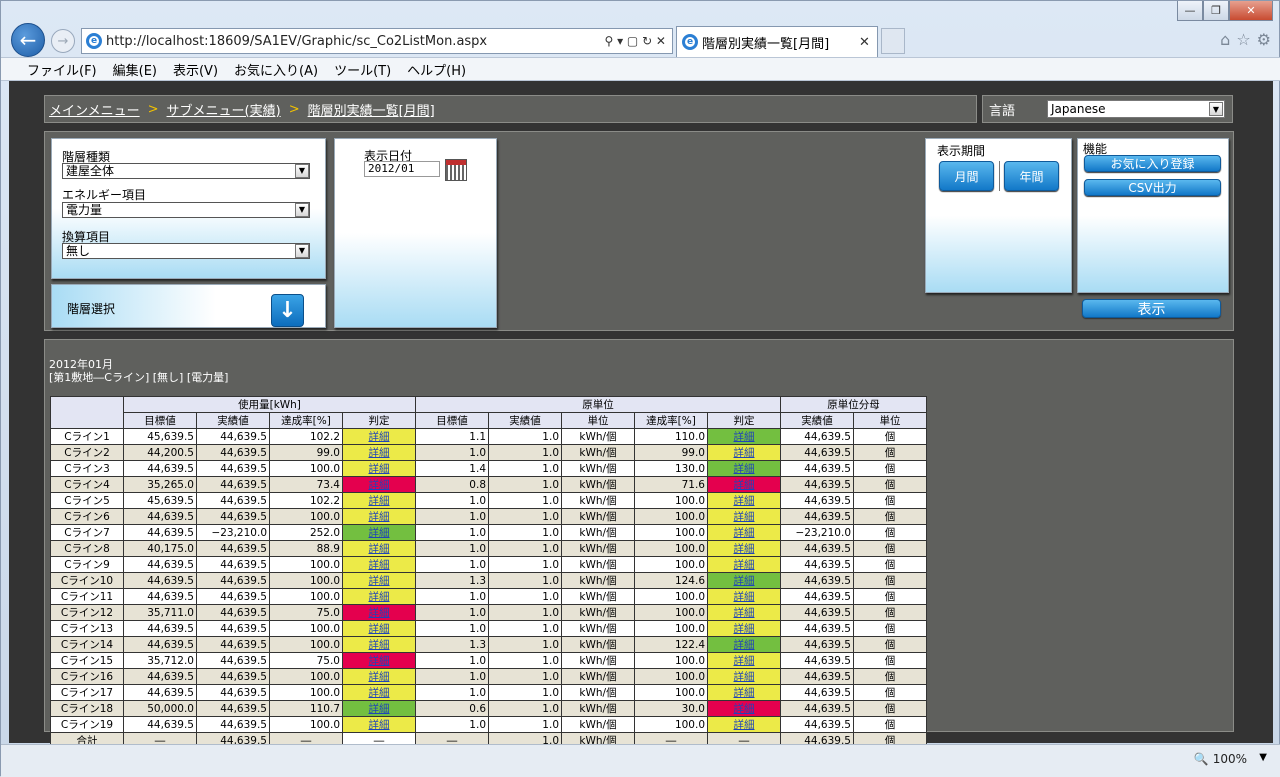 This screenshot has width=1280, height=777. I want to click on show-button: 表示, so click(1151, 308).